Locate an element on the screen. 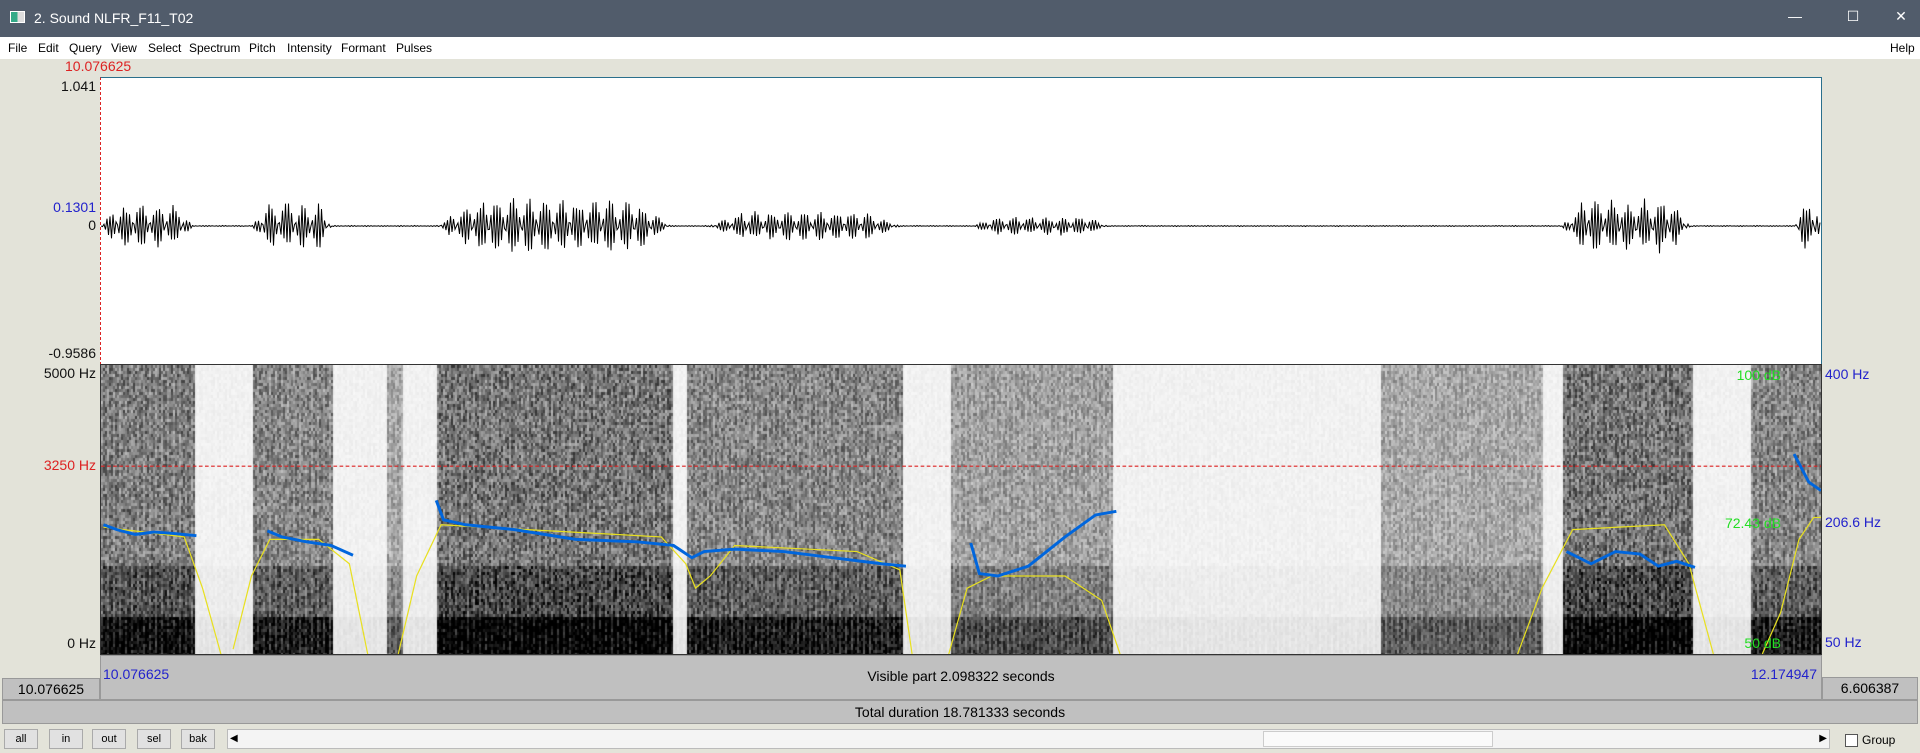 The image size is (1920, 753). horizontal-scrollbar: ◀ ▶ is located at coordinates (1028, 739).